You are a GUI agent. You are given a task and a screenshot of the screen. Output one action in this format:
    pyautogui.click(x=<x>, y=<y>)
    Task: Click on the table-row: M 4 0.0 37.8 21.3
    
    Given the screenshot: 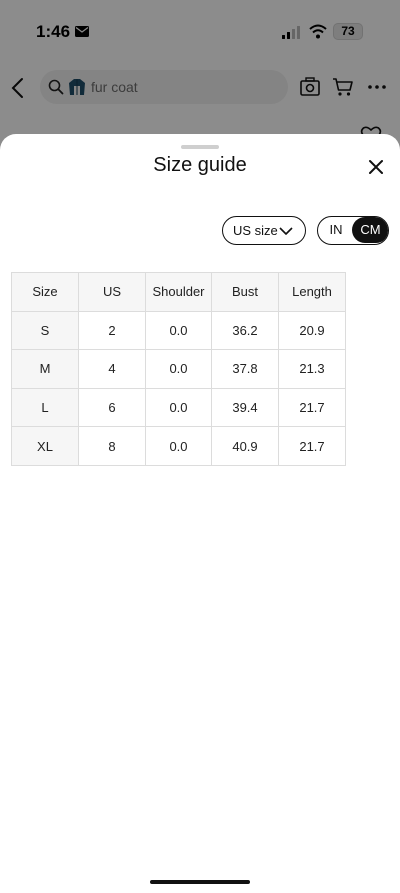 What is the action you would take?
    pyautogui.click(x=178, y=369)
    